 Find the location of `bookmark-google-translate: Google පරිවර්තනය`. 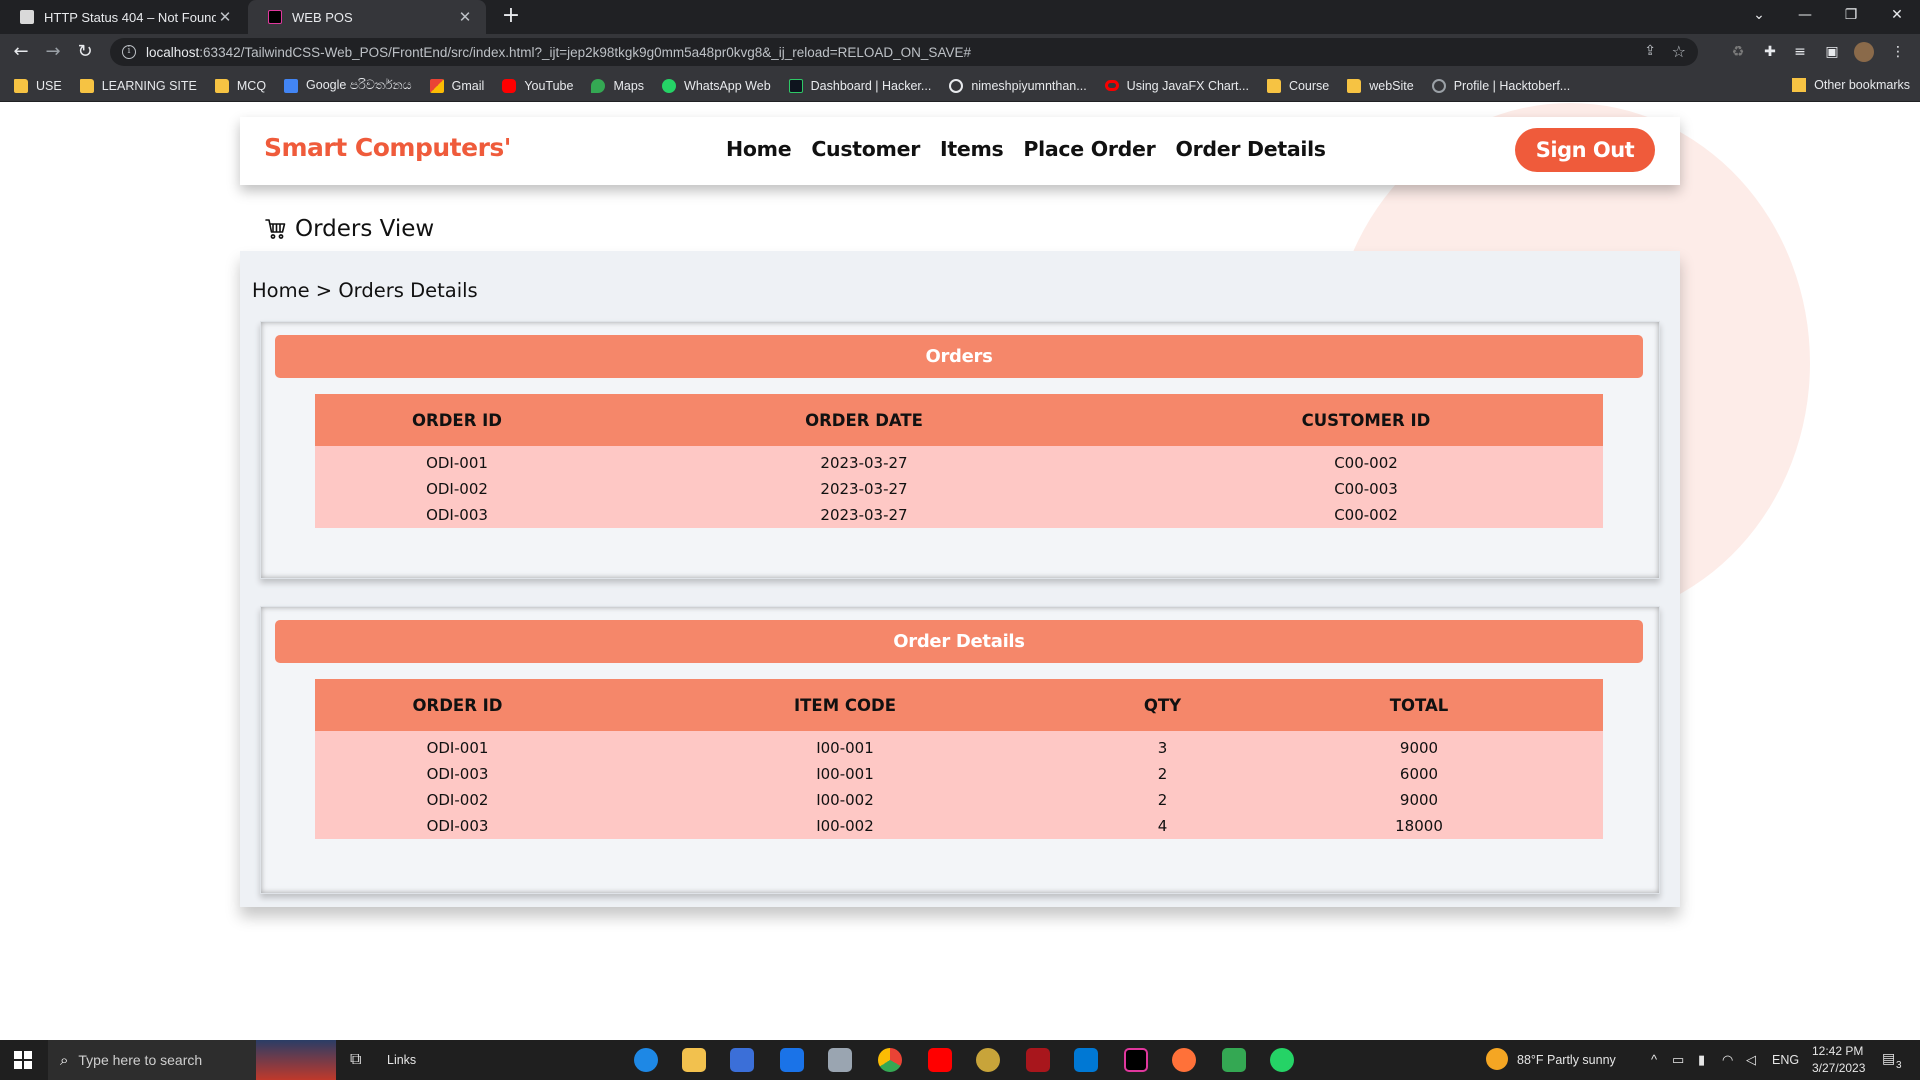

bookmark-google-translate: Google පරිවර්තනය is located at coordinates (348, 85).